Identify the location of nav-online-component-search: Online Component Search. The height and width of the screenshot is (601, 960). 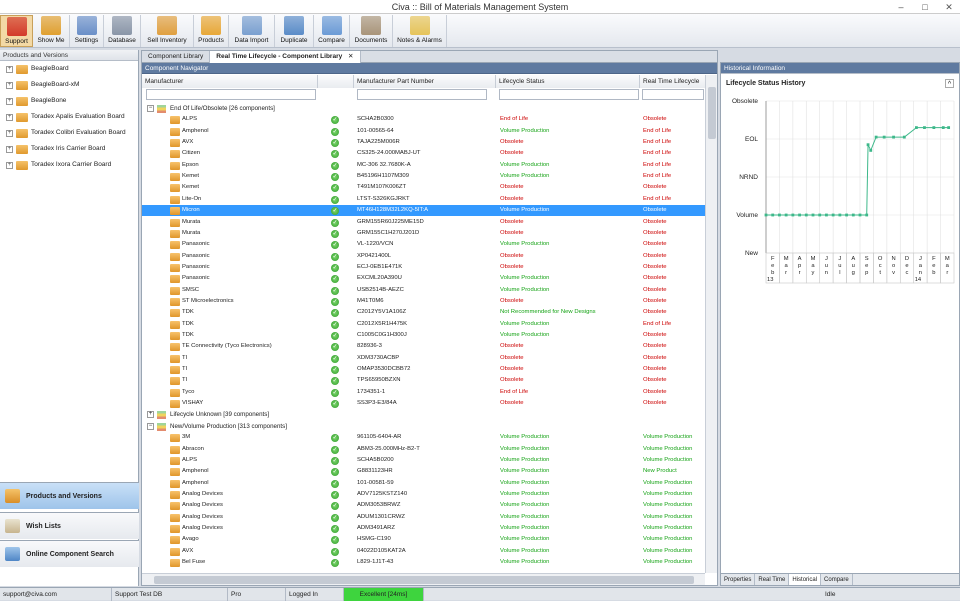
(69, 553).